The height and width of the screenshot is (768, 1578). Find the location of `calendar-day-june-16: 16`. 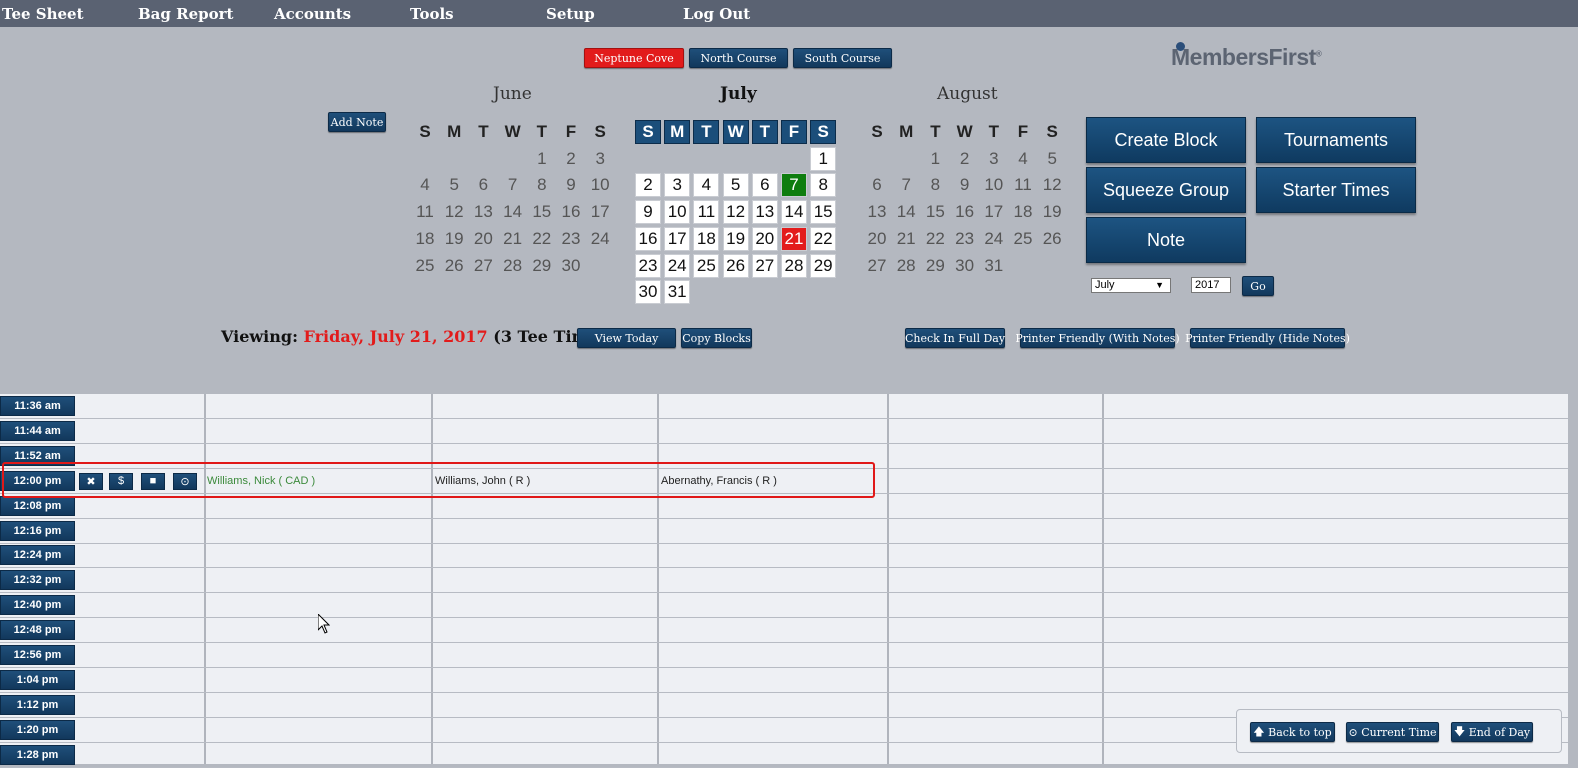

calendar-day-june-16: 16 is located at coordinates (571, 212).